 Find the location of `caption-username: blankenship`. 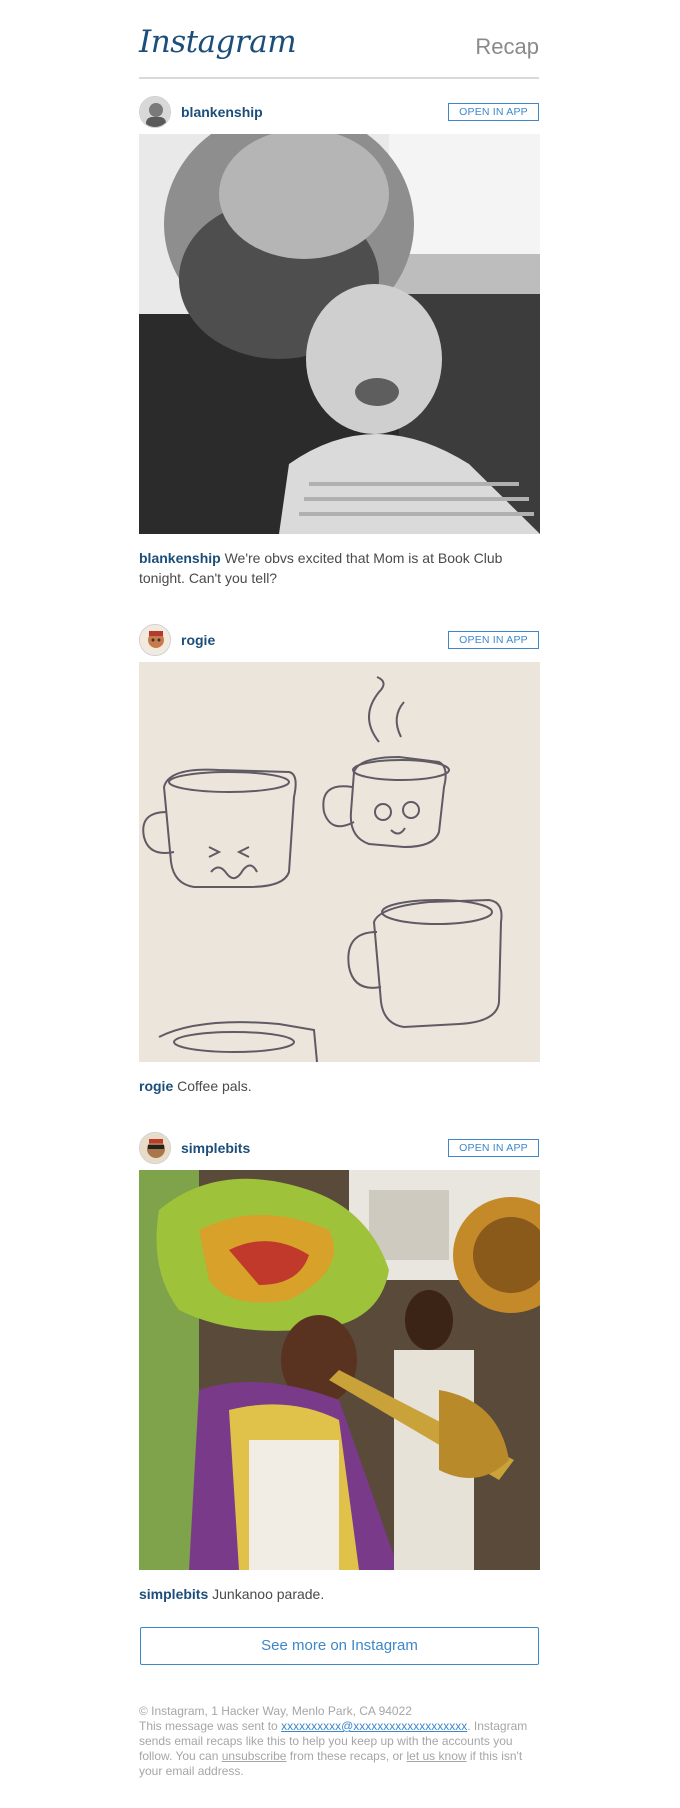

caption-username: blankenship is located at coordinates (180, 558).